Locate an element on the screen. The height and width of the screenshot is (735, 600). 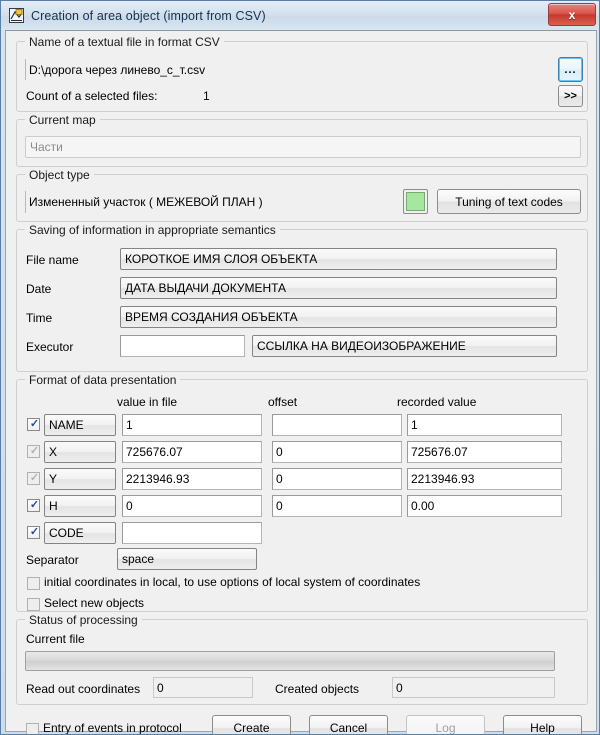
expand-button: >> is located at coordinates (570, 96).